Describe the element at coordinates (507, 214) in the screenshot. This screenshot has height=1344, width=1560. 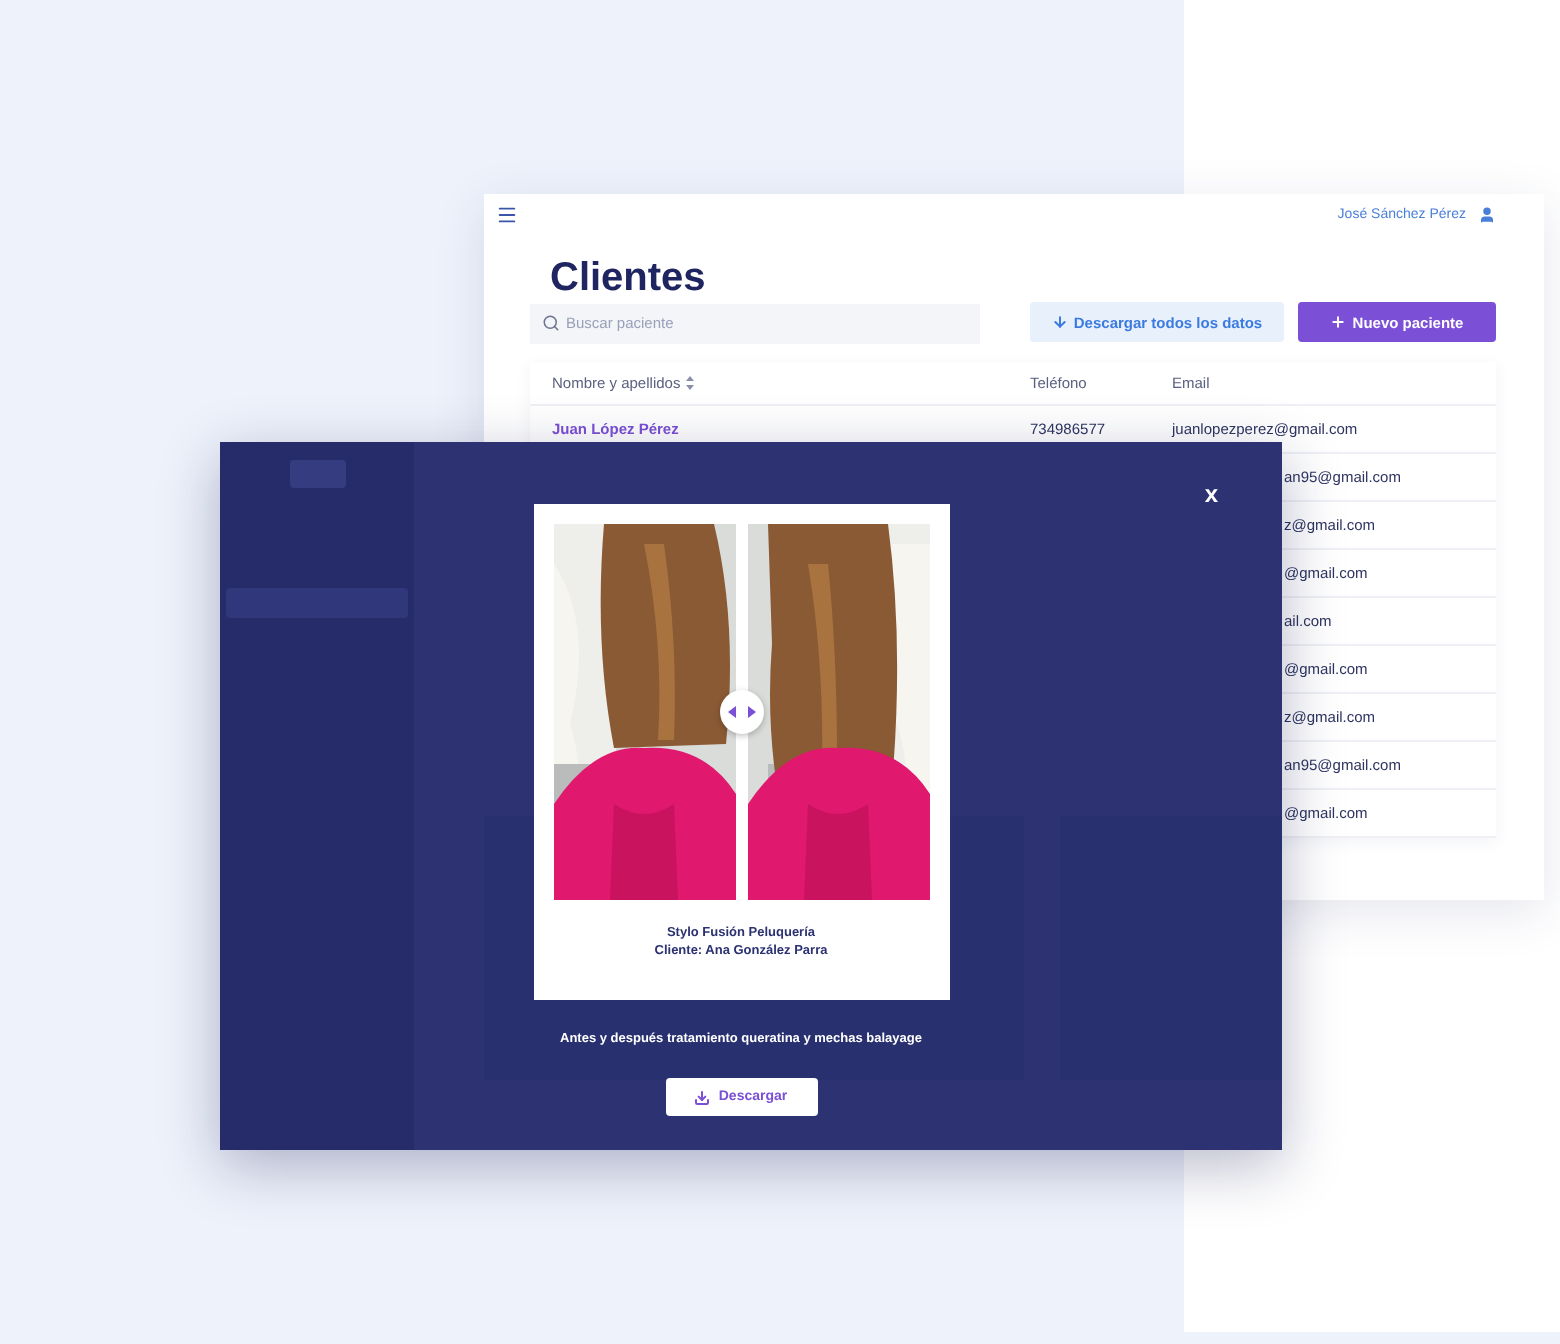
I see `menu-icon` at that location.